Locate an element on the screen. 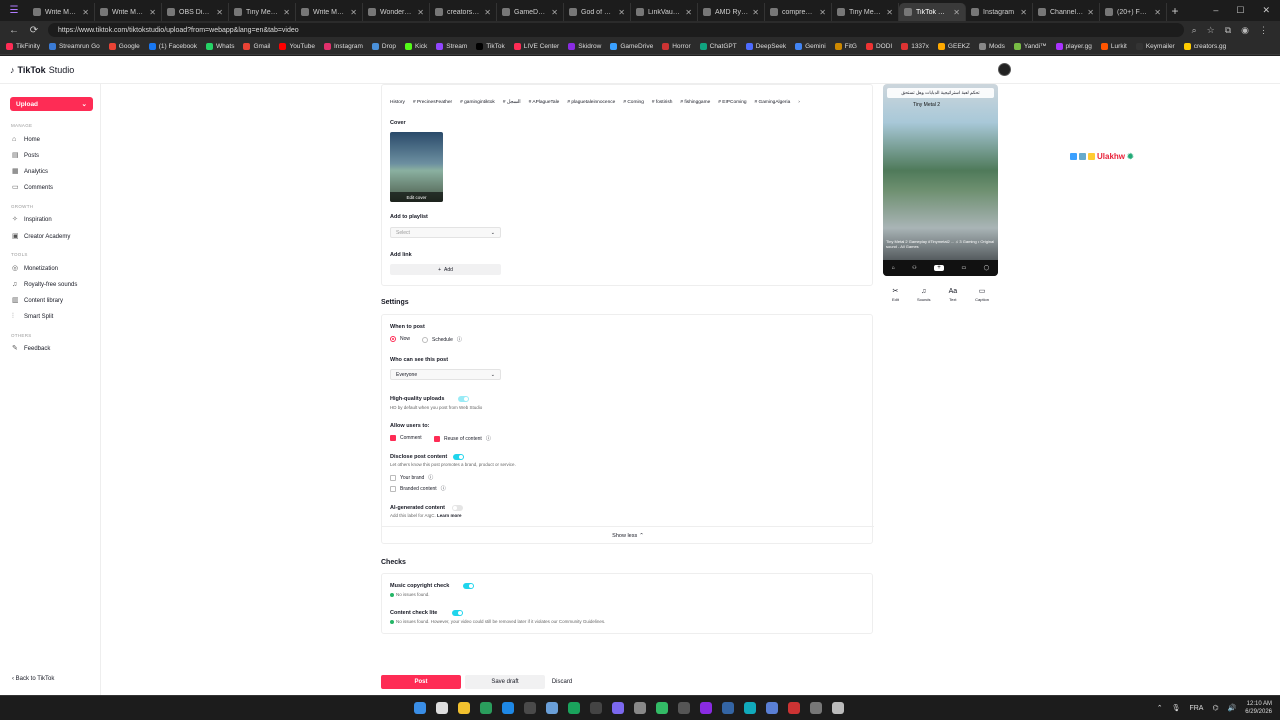  xbox-icon is located at coordinates (574, 708).